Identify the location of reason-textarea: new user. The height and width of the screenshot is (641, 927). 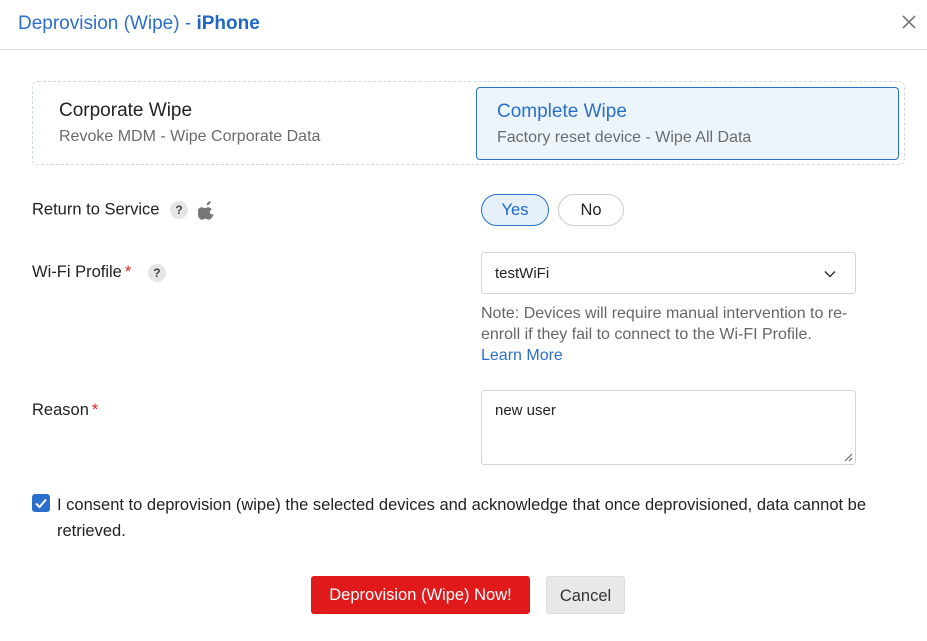
(668, 427).